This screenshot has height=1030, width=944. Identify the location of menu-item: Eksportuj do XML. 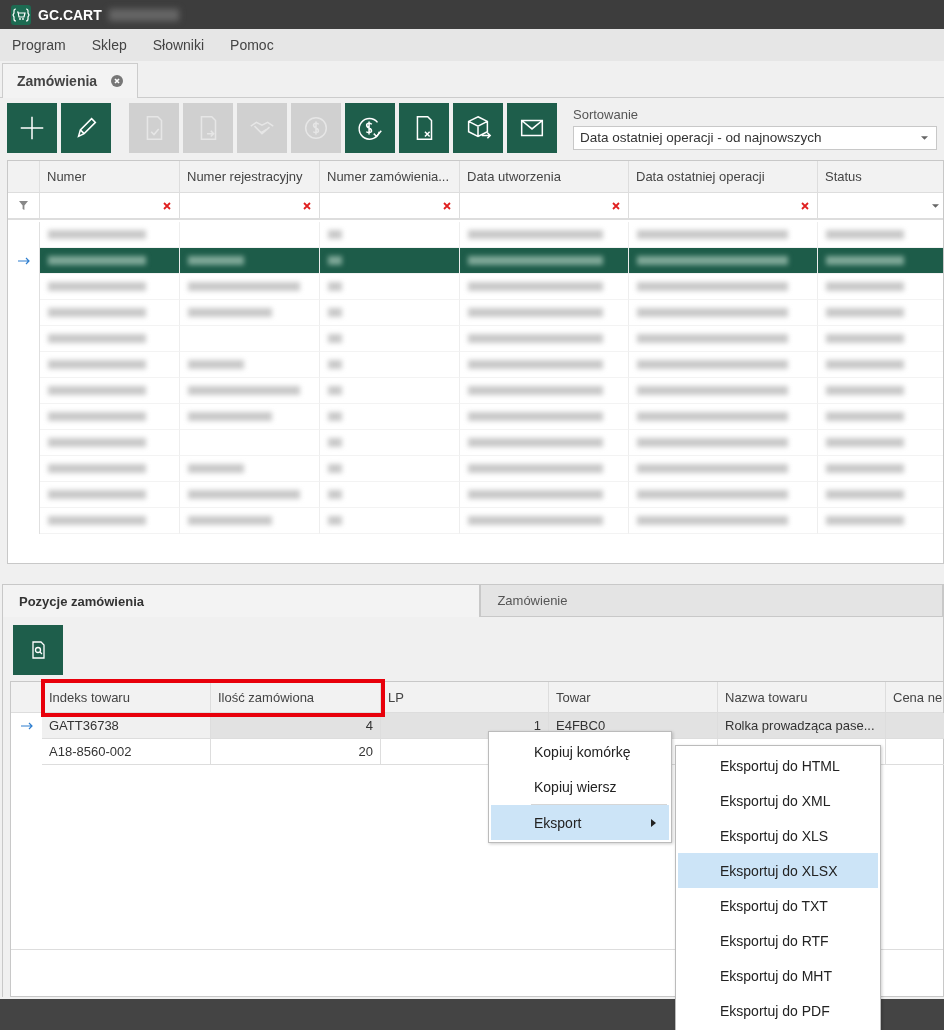
(778, 800).